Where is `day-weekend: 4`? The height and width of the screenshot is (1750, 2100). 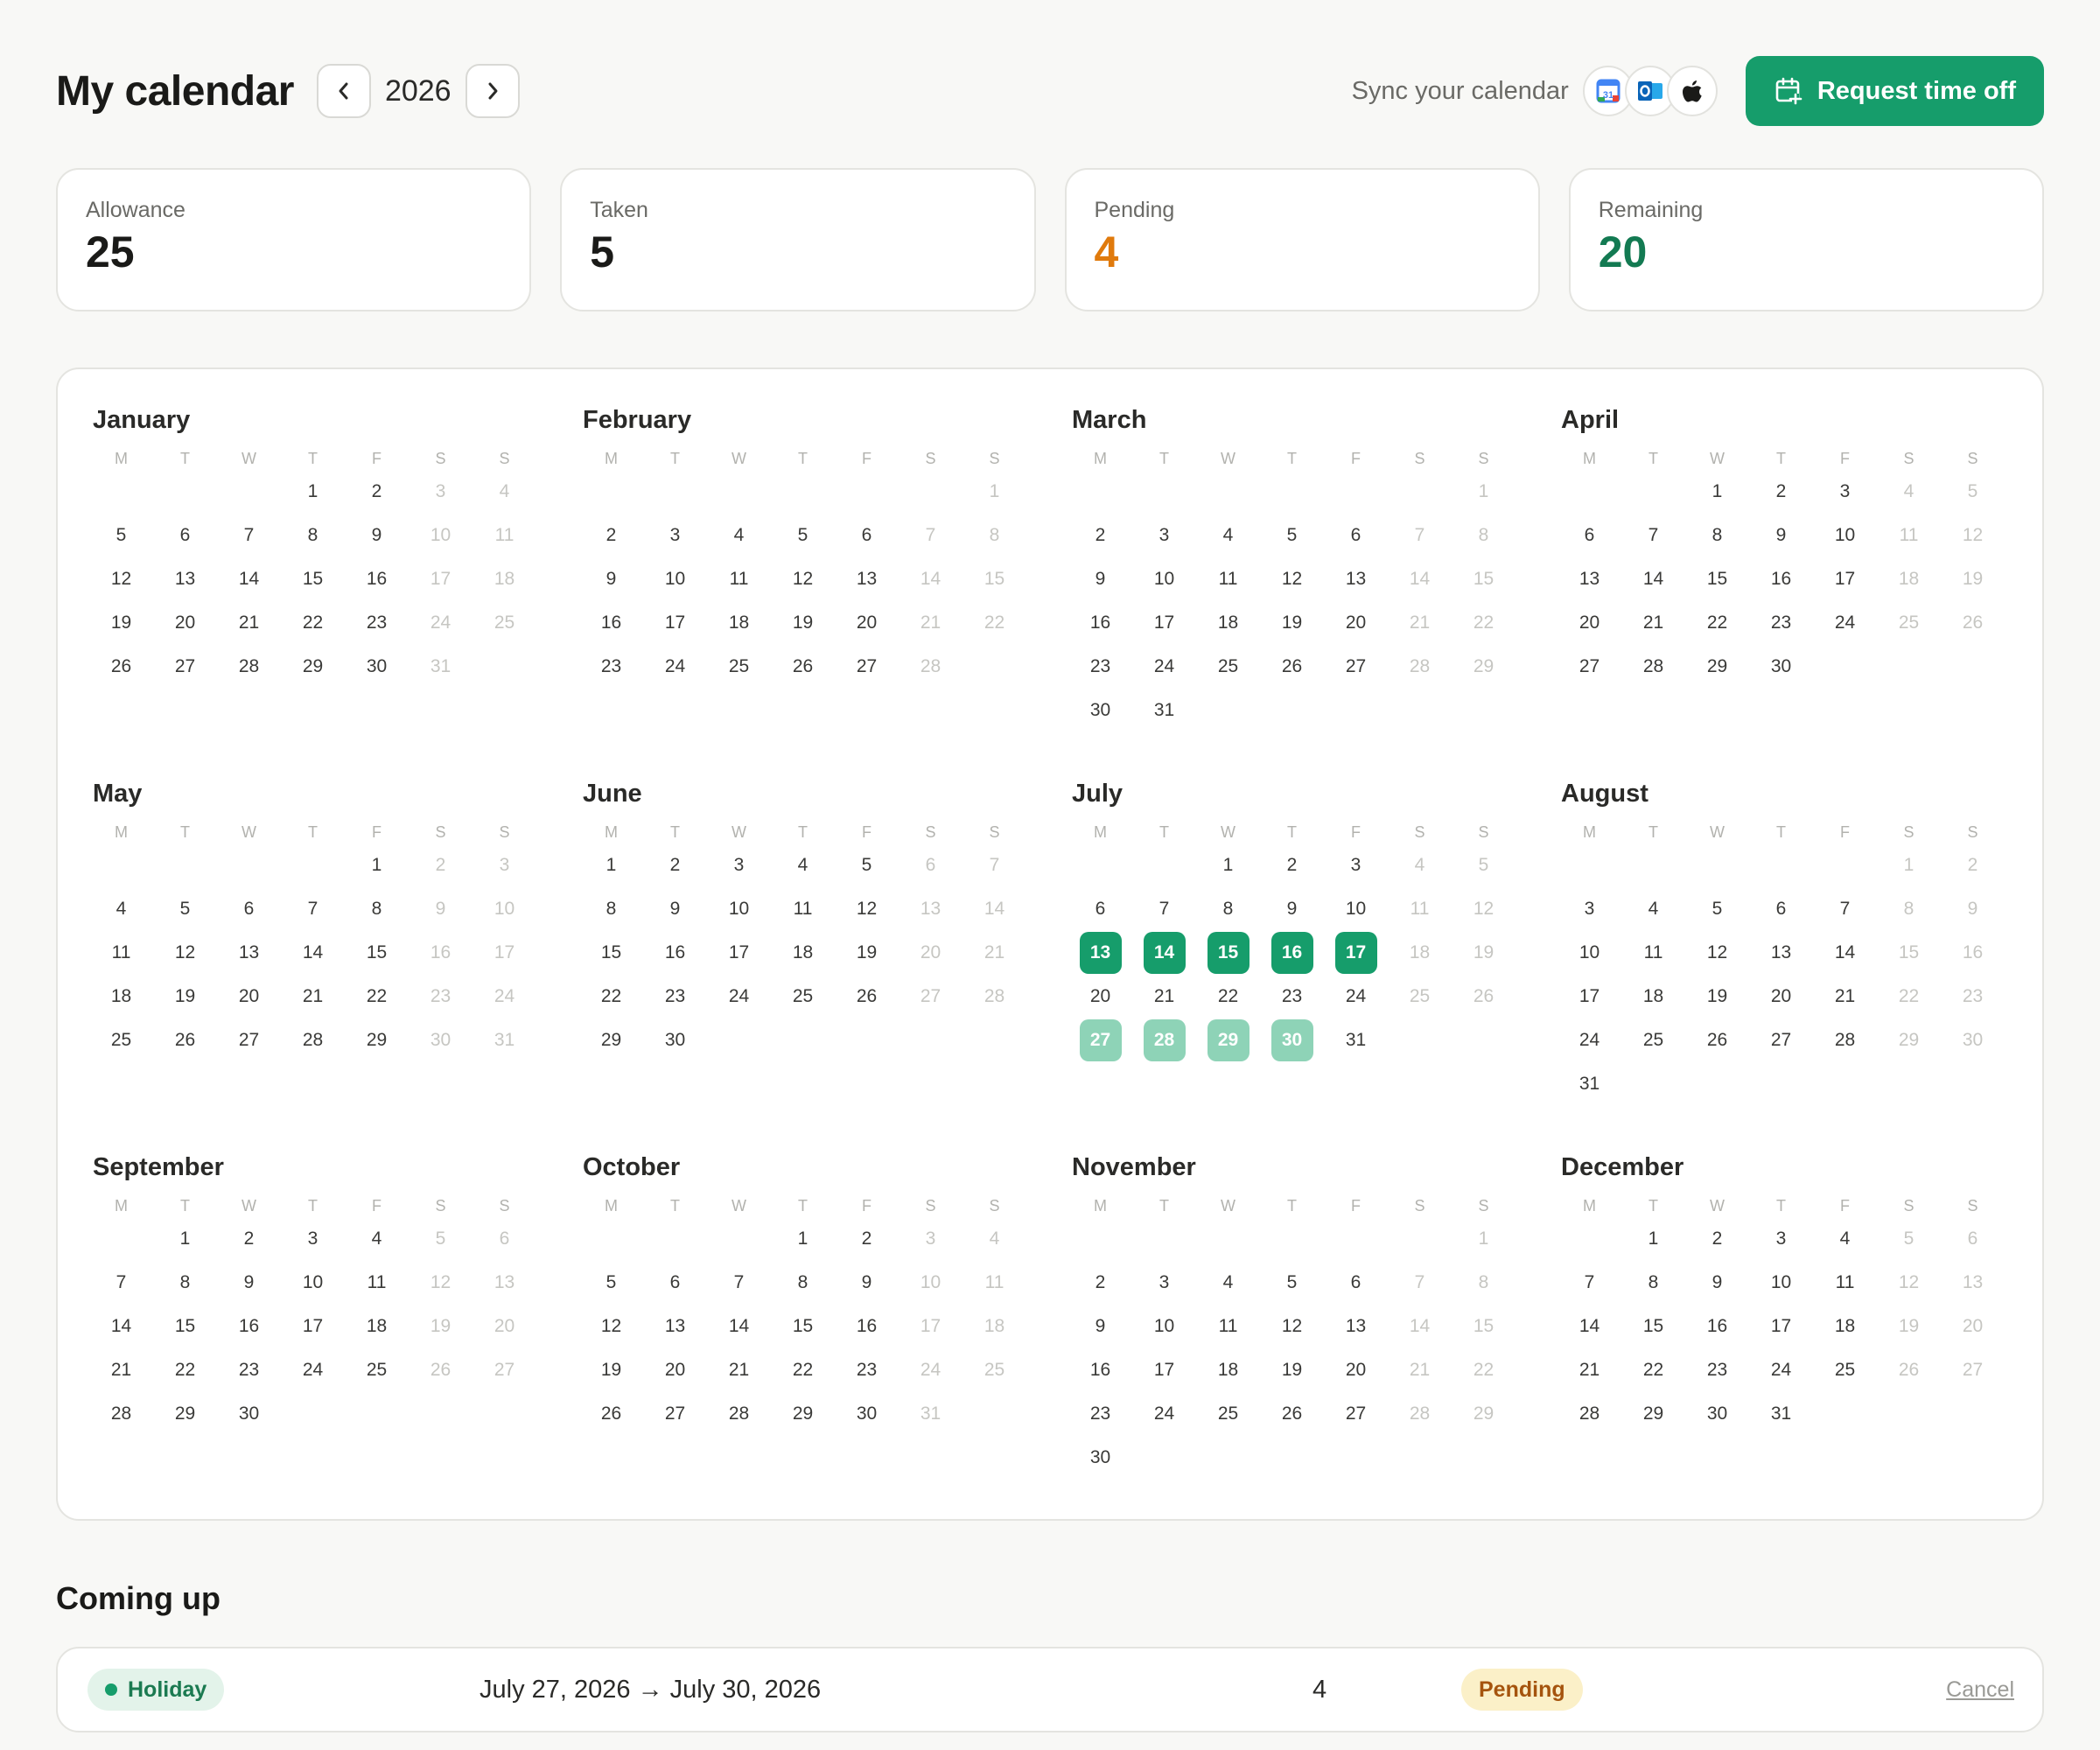 day-weekend: 4 is located at coordinates (504, 492).